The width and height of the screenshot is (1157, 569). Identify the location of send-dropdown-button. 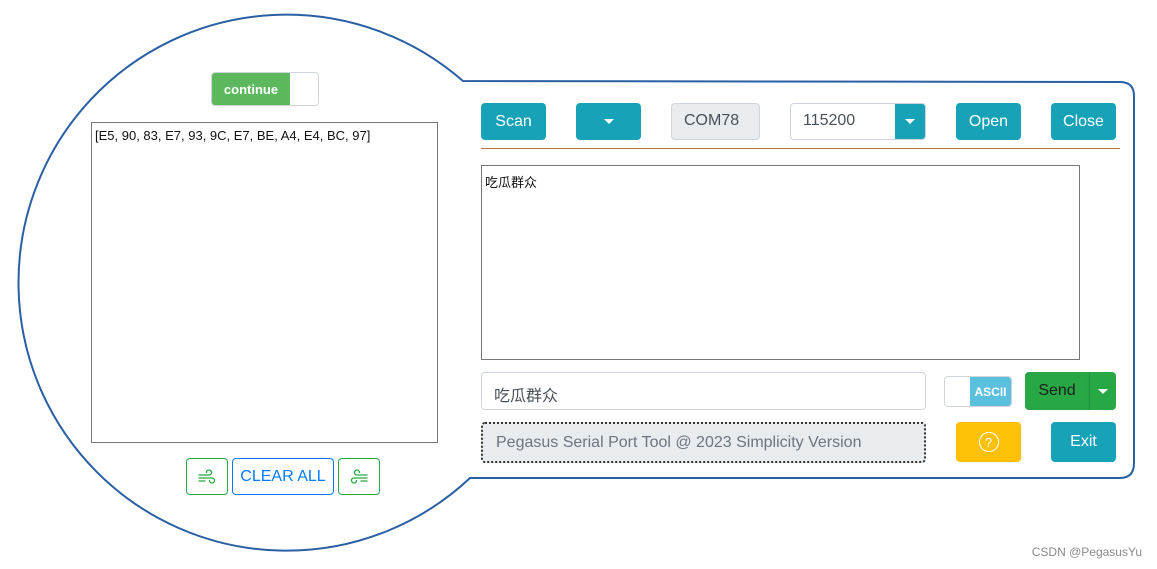
(1102, 391).